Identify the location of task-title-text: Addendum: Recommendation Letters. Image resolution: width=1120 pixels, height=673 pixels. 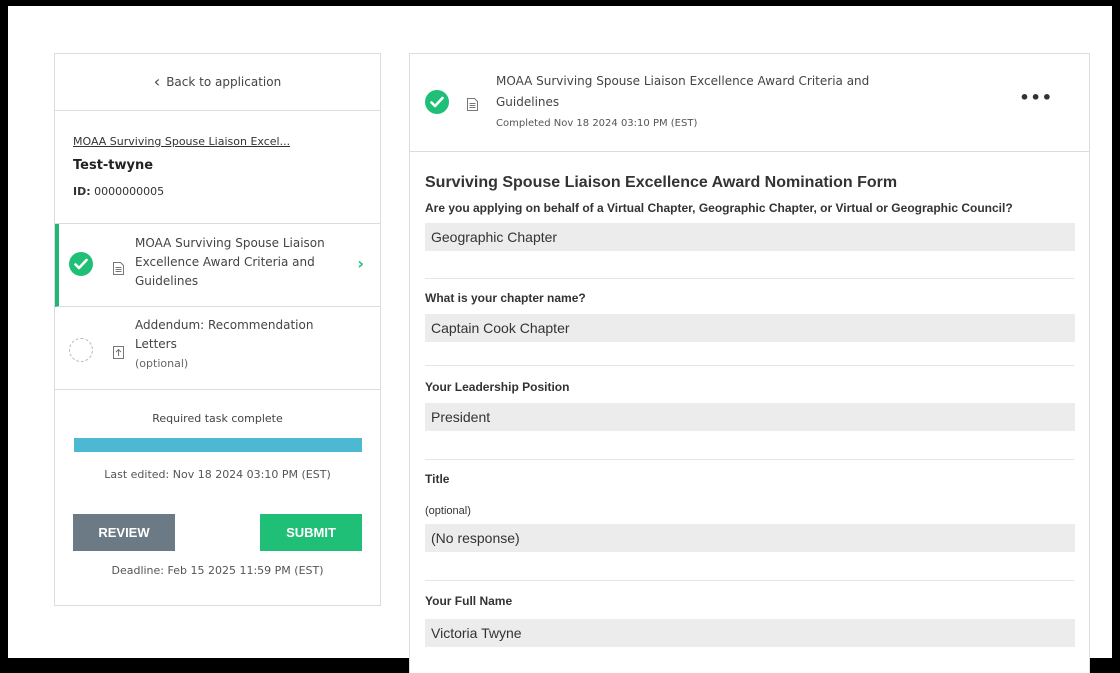
(224, 334).